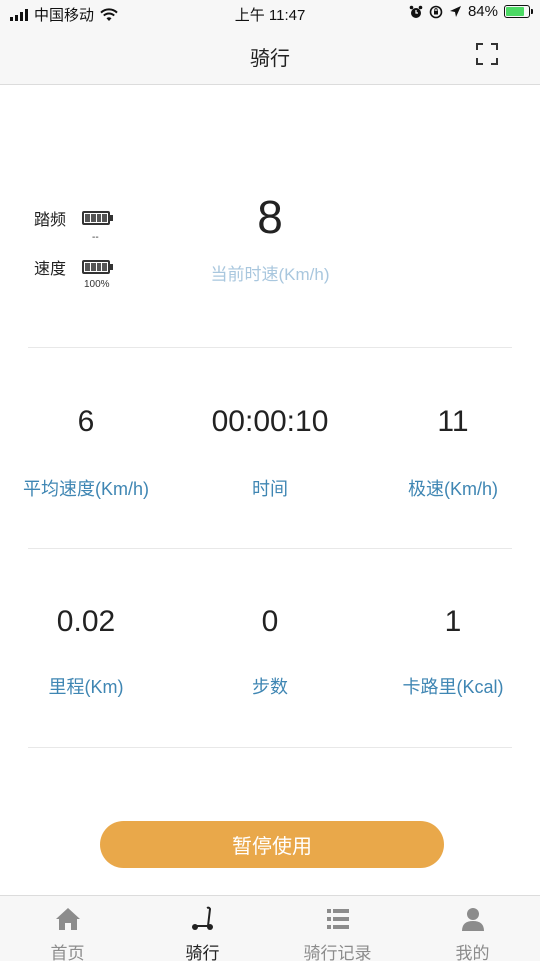  Describe the element at coordinates (270, 59) in the screenshot. I see `page-title: 骑行` at that location.